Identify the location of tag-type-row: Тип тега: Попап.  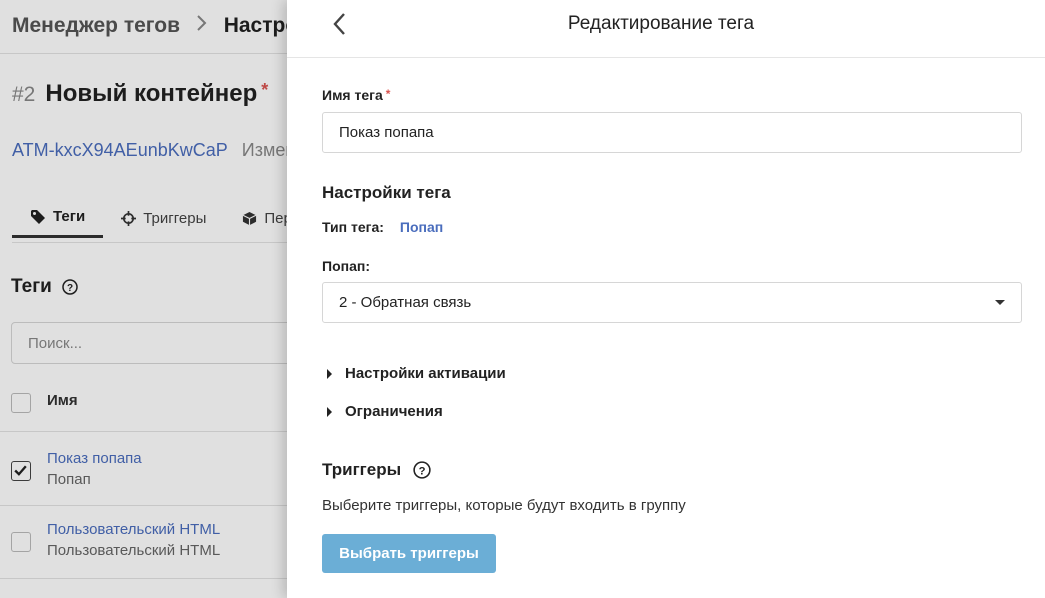
(382, 227).